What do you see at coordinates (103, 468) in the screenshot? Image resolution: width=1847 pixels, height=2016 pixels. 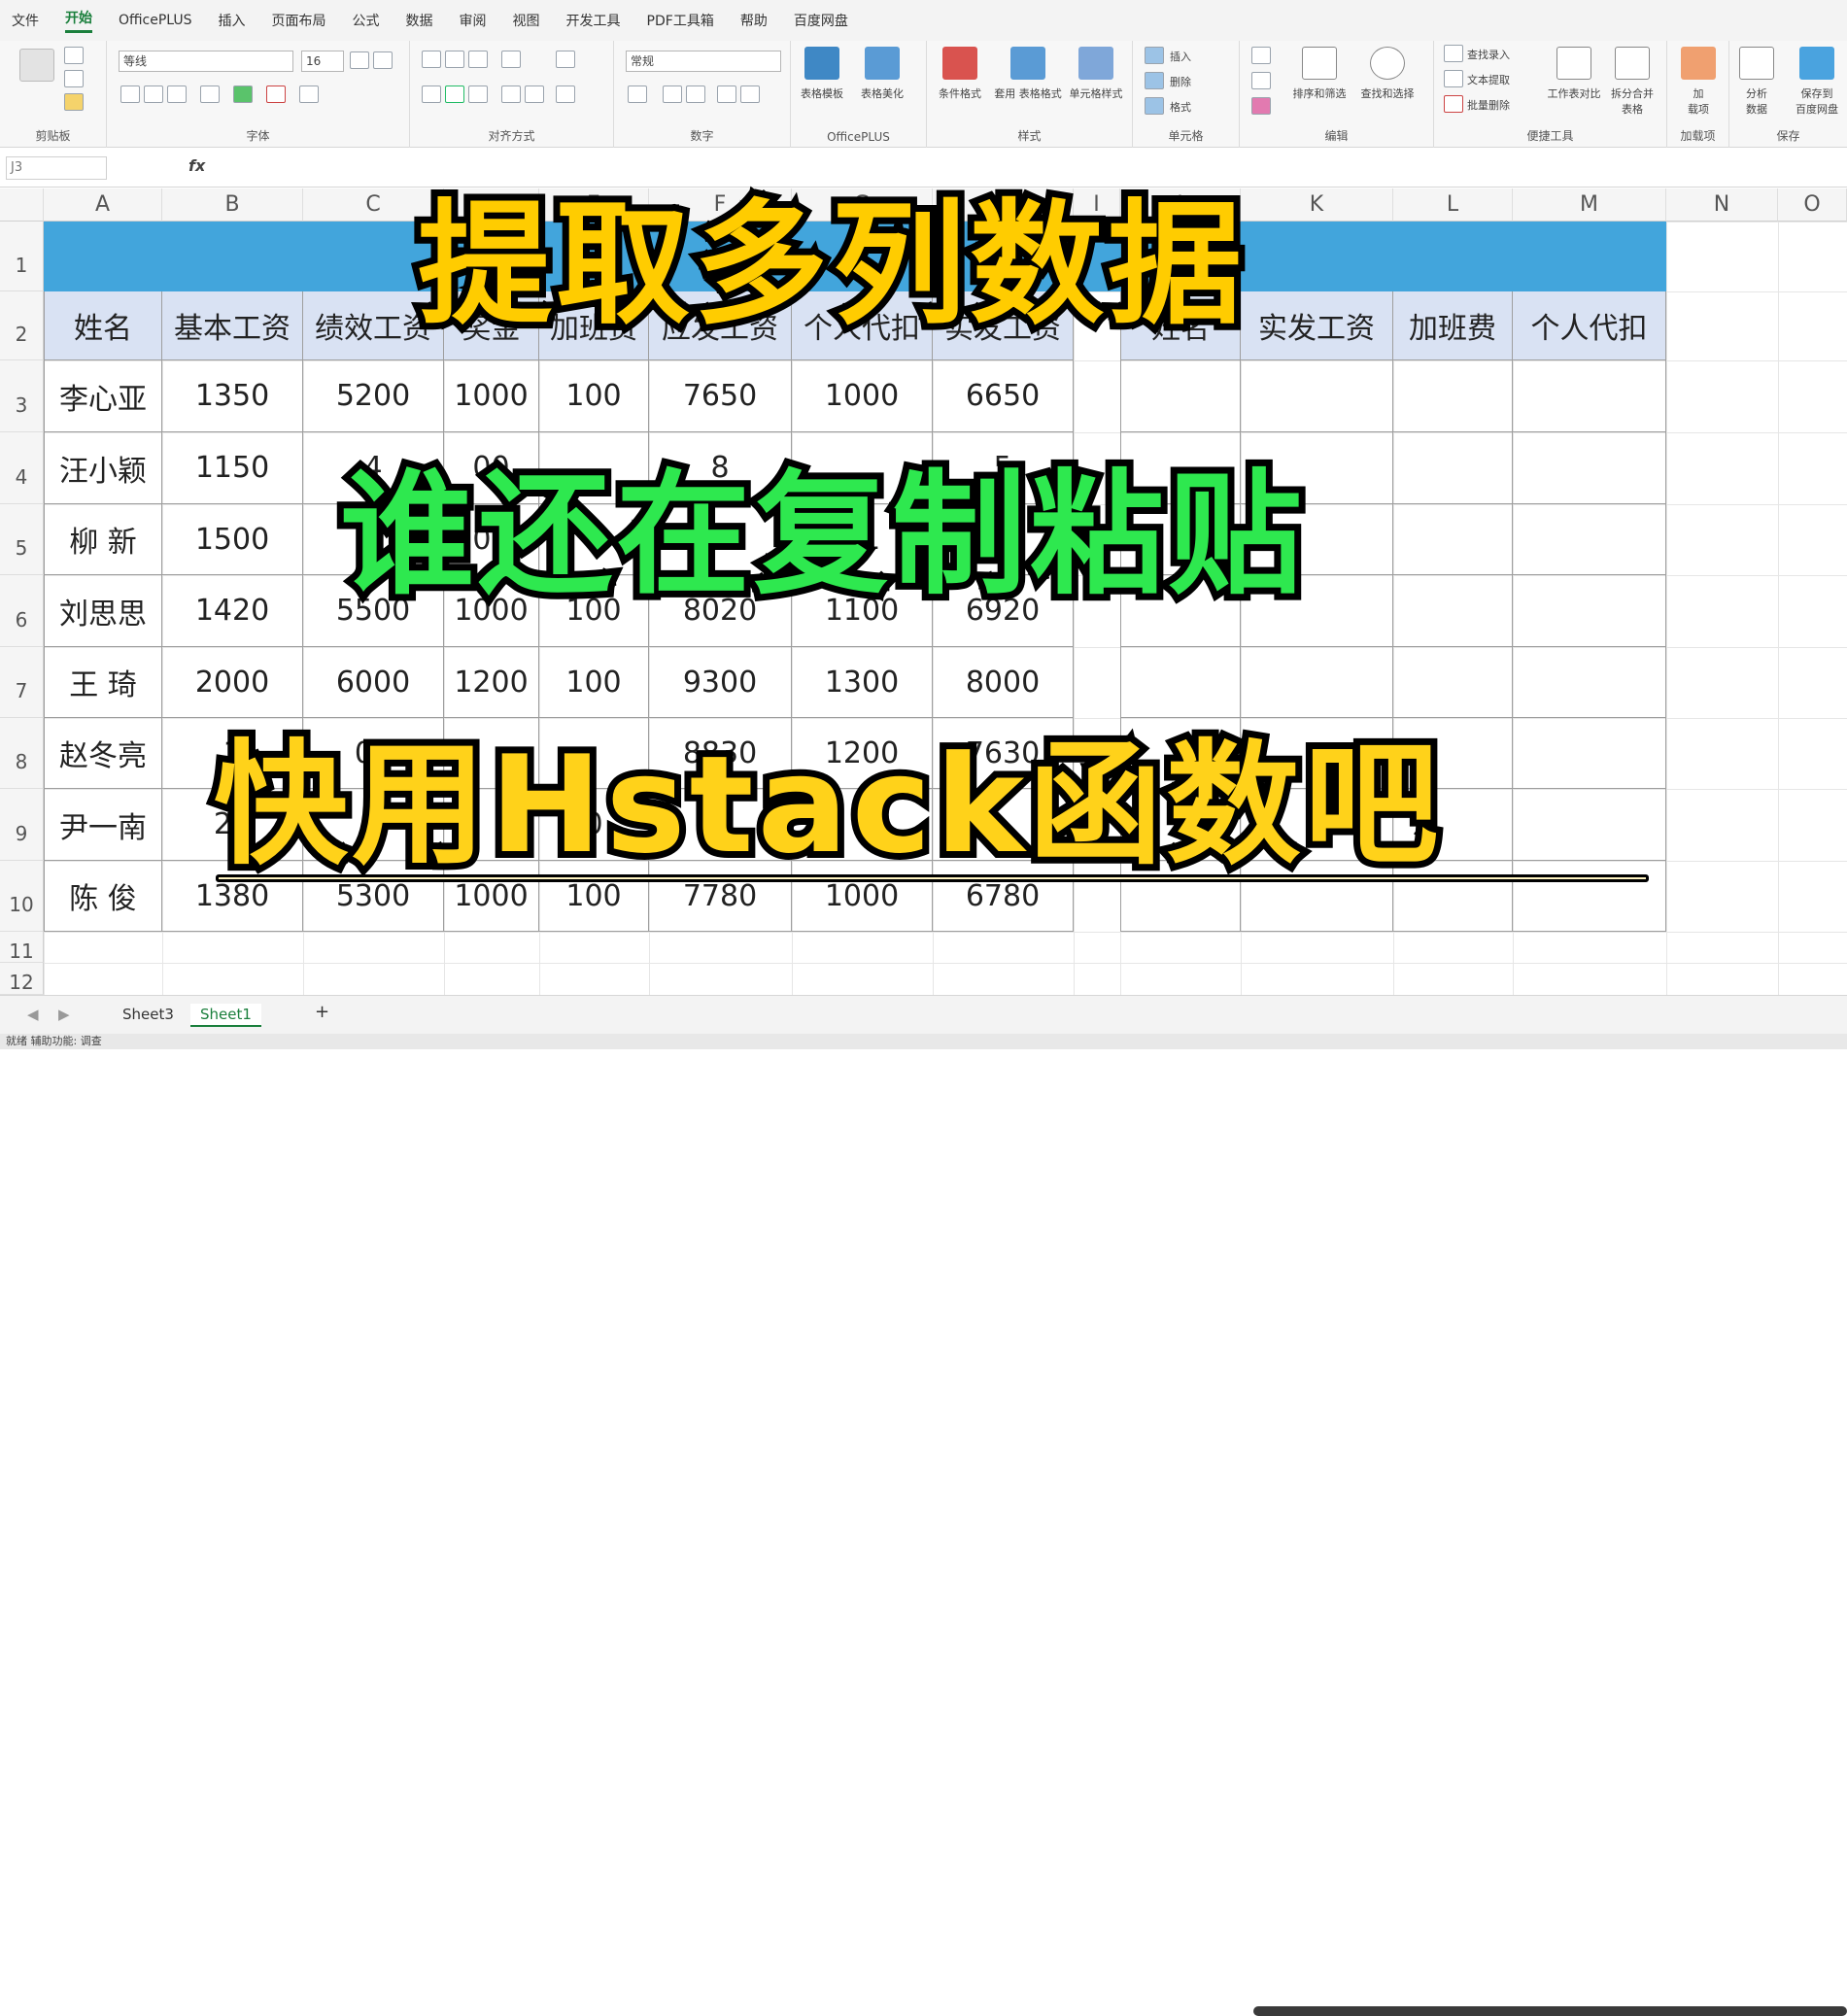 I see `table-cell: 汪小颖` at bounding box center [103, 468].